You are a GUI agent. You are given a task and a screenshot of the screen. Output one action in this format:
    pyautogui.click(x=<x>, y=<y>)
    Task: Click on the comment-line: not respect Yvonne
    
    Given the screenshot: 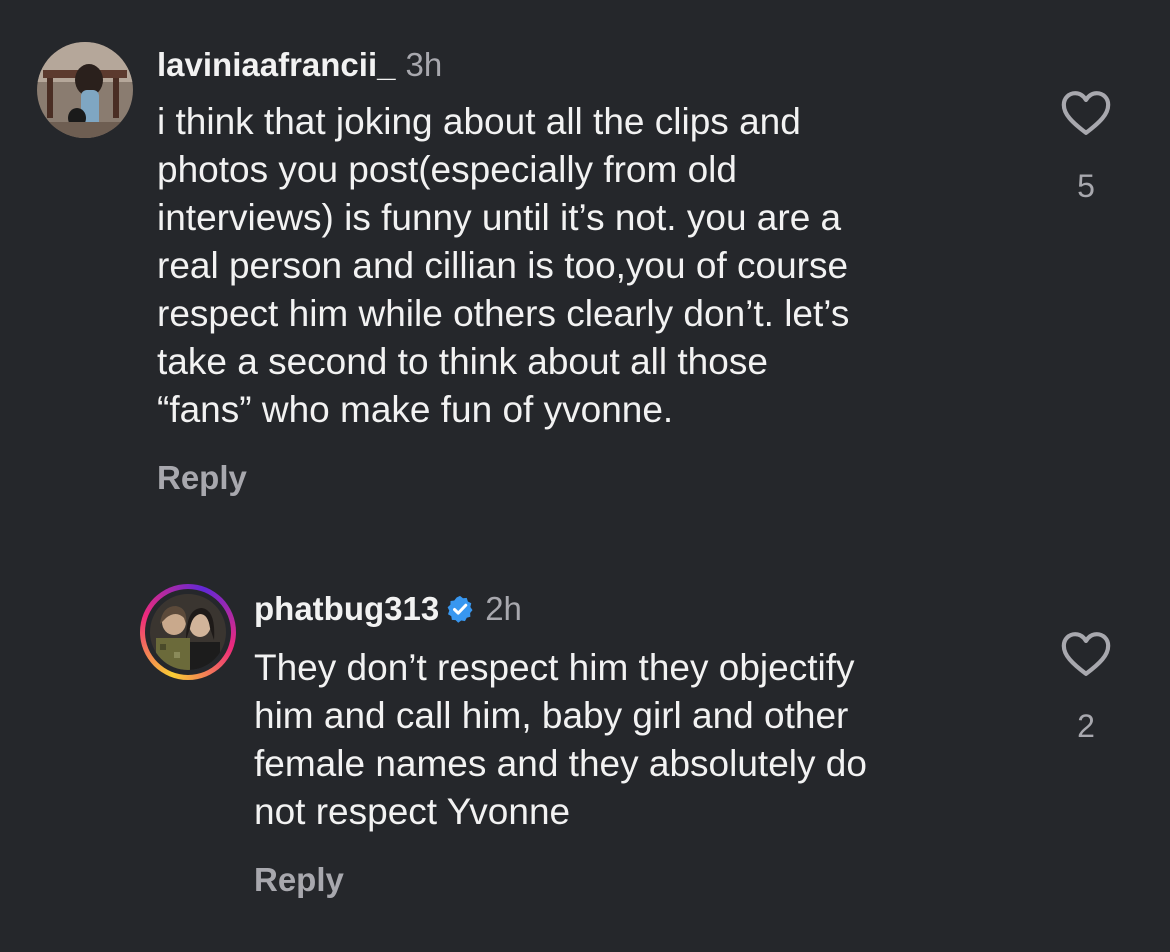 What is the action you would take?
    pyautogui.click(x=412, y=811)
    